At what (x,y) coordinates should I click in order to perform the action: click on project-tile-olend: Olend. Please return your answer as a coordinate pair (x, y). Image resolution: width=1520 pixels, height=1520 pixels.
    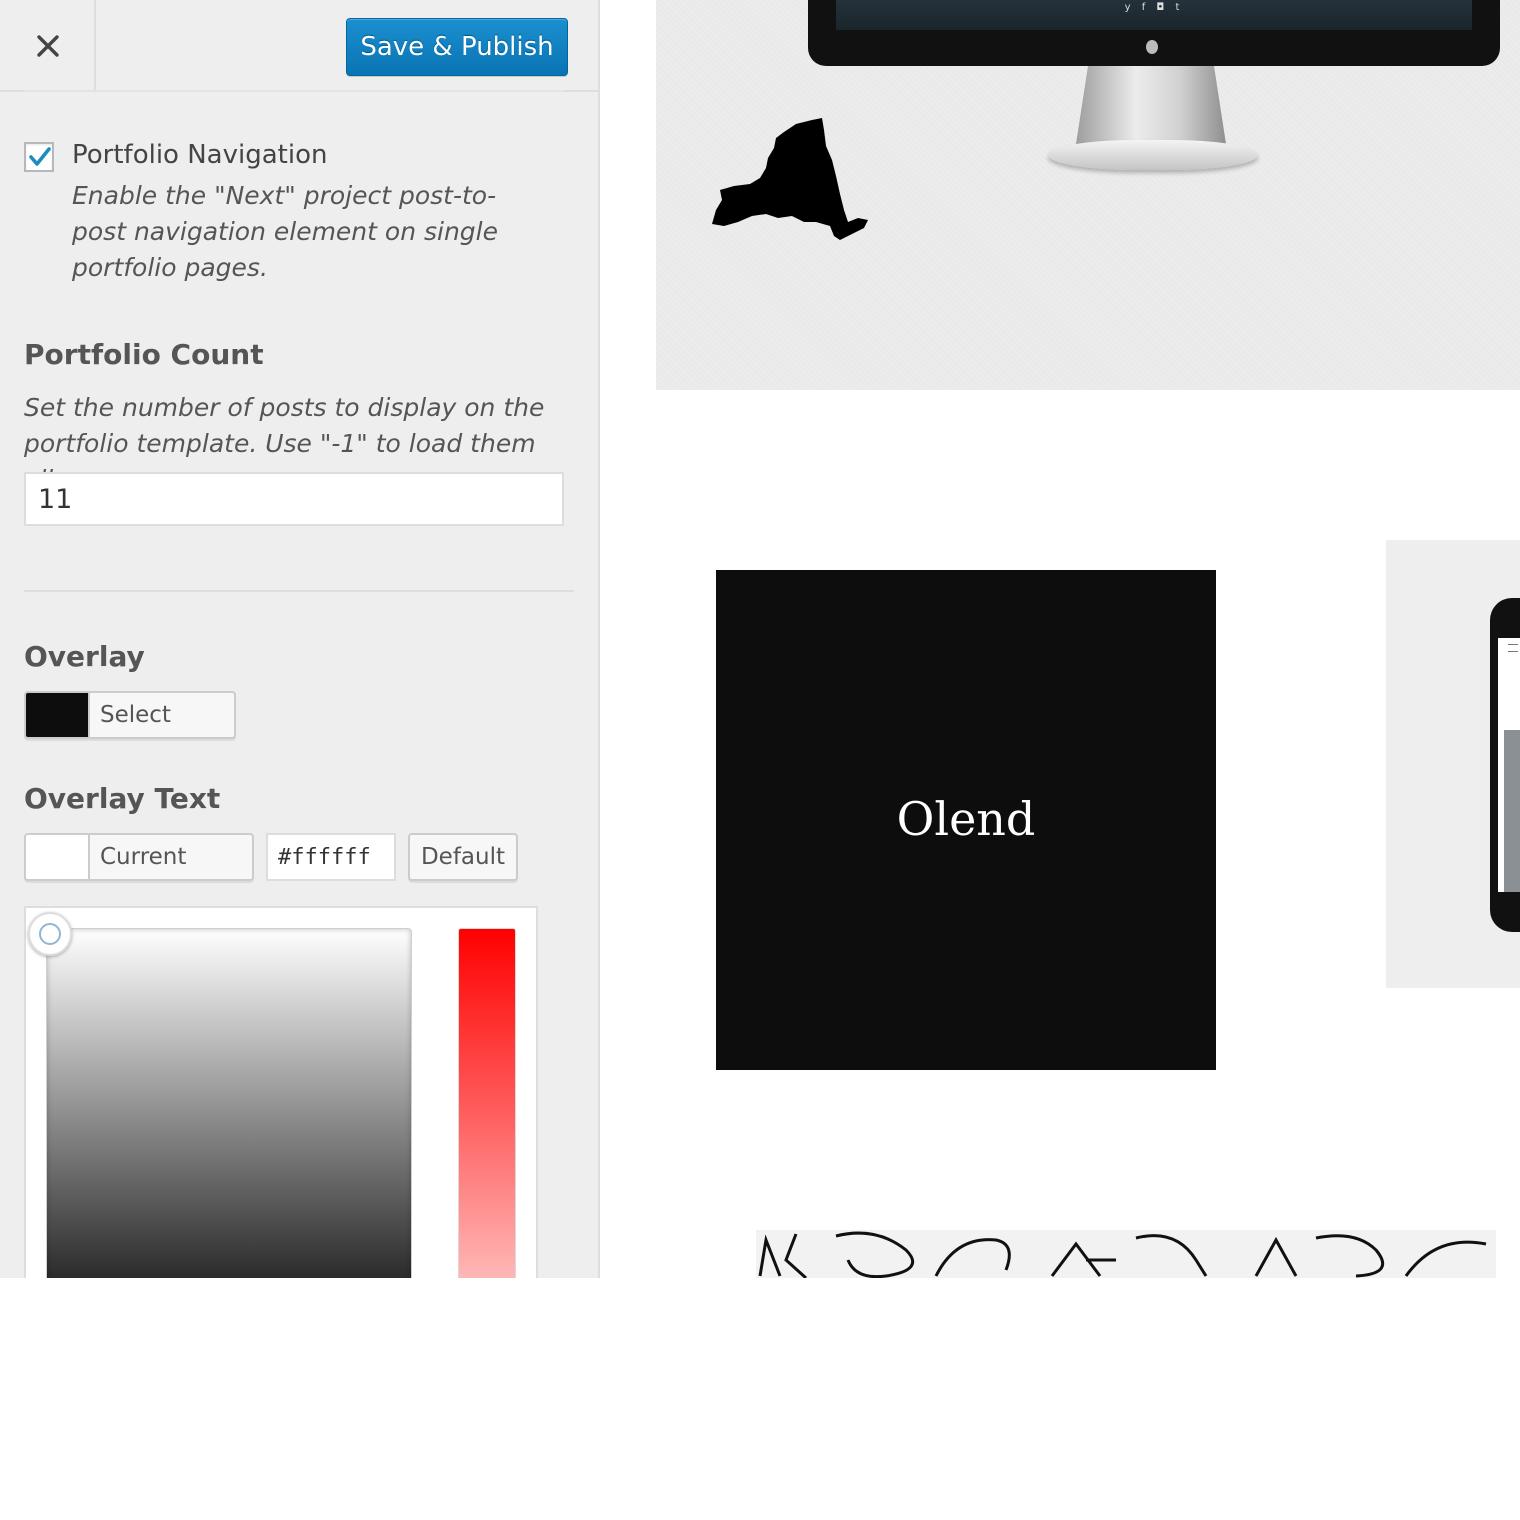
    Looking at the image, I should click on (966, 820).